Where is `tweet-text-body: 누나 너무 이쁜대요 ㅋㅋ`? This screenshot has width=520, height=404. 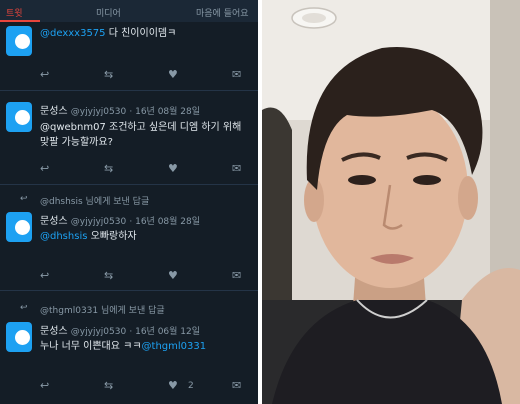
tweet-text-body: 누나 너무 이쁜대요 ㅋㅋ is located at coordinates (91, 346).